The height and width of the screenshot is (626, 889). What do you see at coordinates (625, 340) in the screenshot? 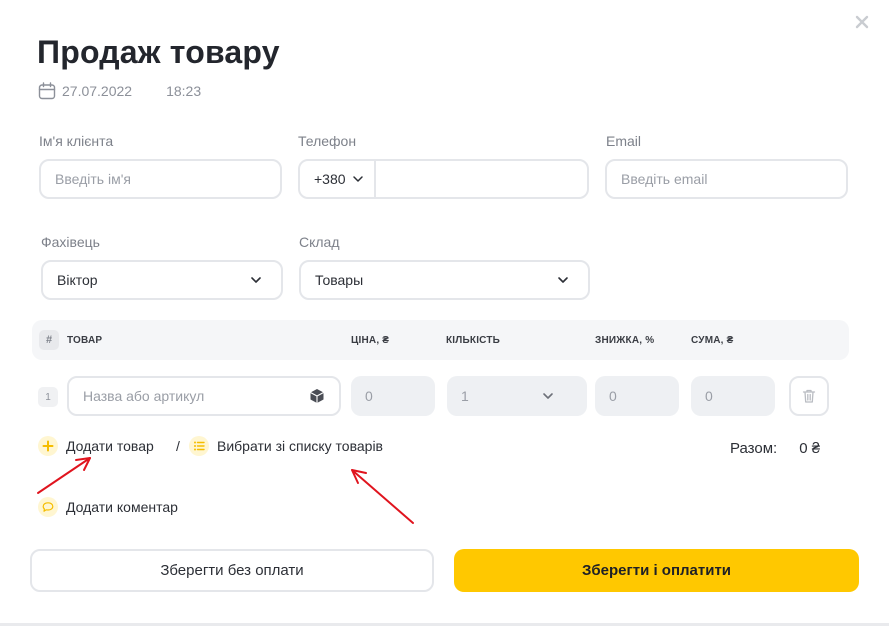
I see `column-header-discount: ЗНИЖКА, %` at bounding box center [625, 340].